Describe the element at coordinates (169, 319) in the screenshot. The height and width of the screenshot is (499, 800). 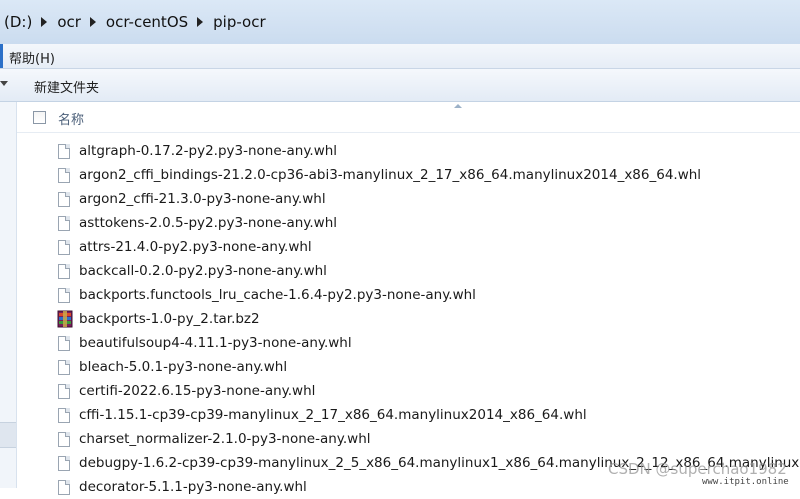
I see `file-name: backports-1.0-py_2.tar.bz2` at that location.